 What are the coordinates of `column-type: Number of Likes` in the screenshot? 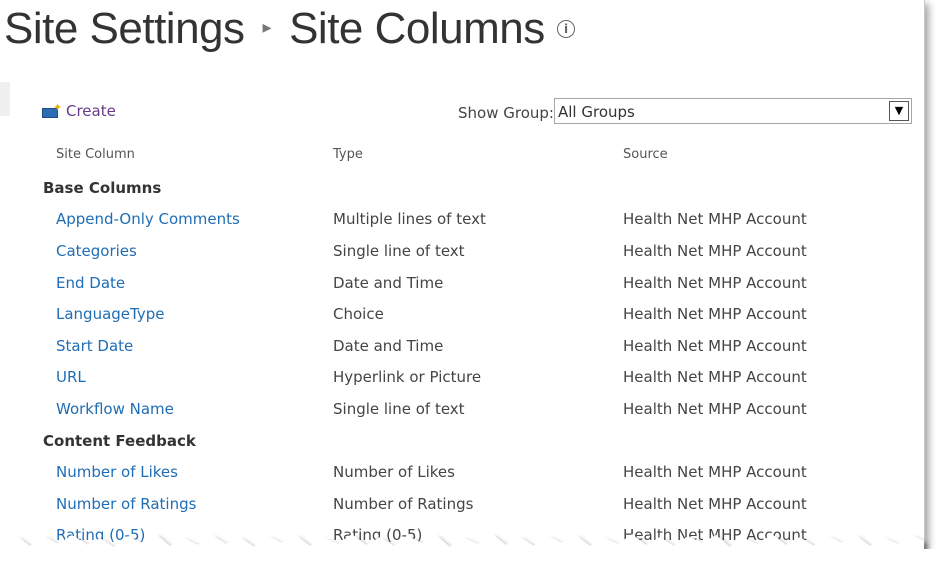 It's located at (394, 472).